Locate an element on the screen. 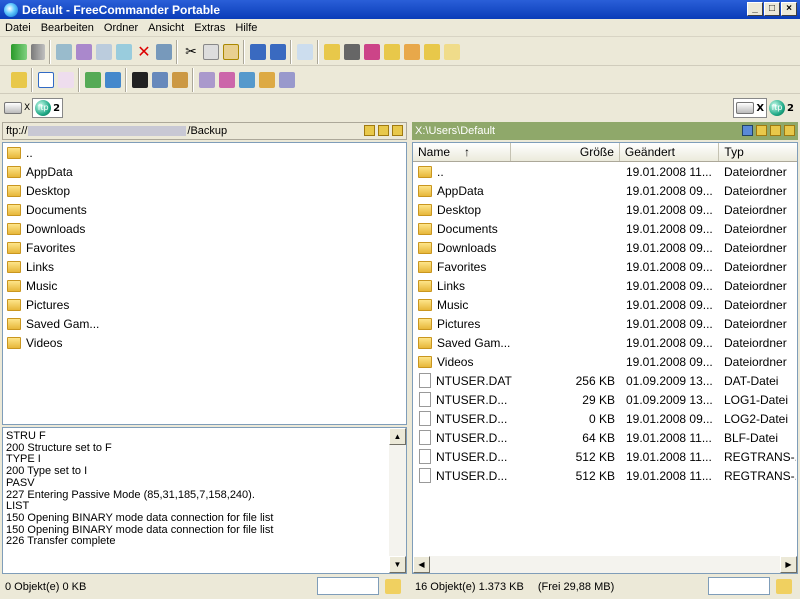 The width and height of the screenshot is (800, 599). right-horizontal-scrollbar: ◀ ▶ is located at coordinates (605, 564).